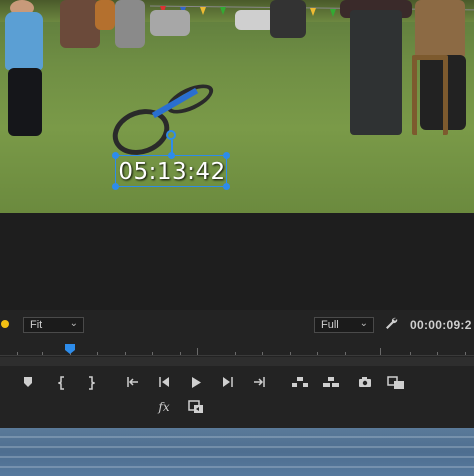  I want to click on step-back-icon, so click(164, 383).